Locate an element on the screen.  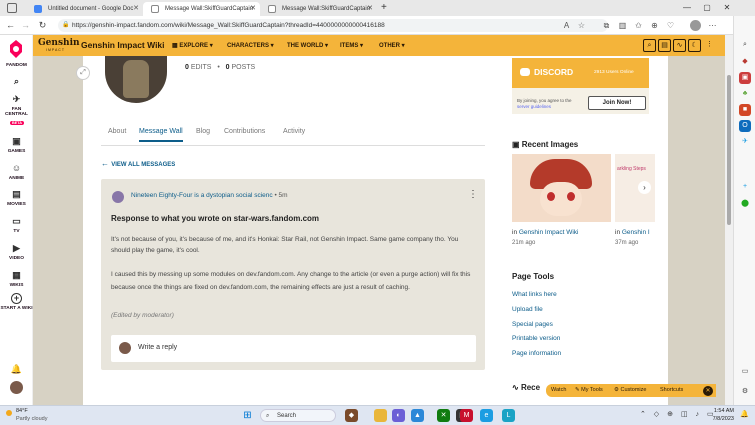
taskbar-app-edge-icon: e is located at coordinates (486, 415).